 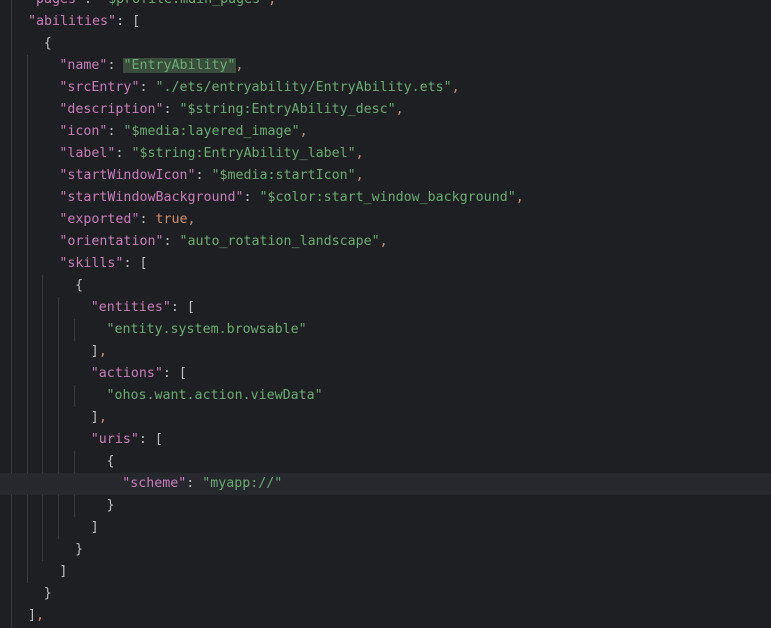 I want to click on code-line: "exported": true,, so click(x=385, y=220).